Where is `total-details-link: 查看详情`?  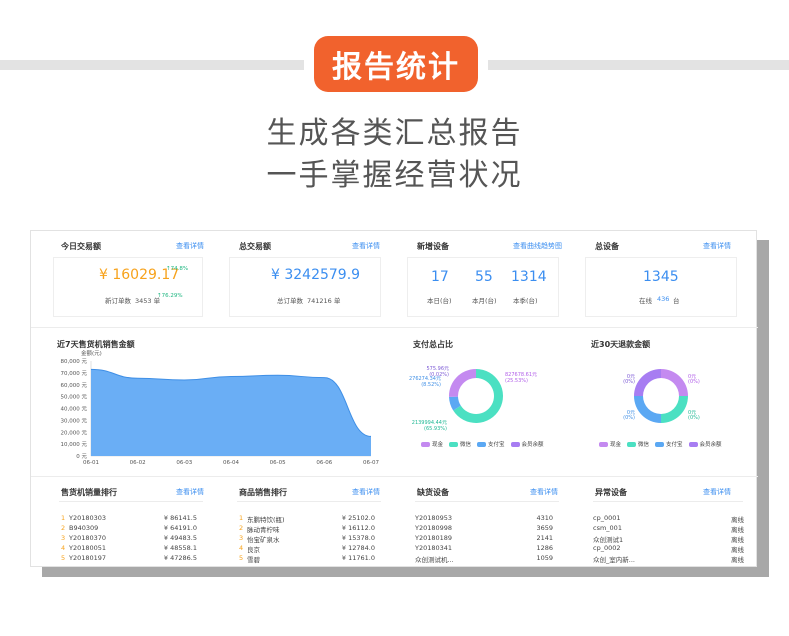
total-details-link: 查看详情 is located at coordinates (366, 246).